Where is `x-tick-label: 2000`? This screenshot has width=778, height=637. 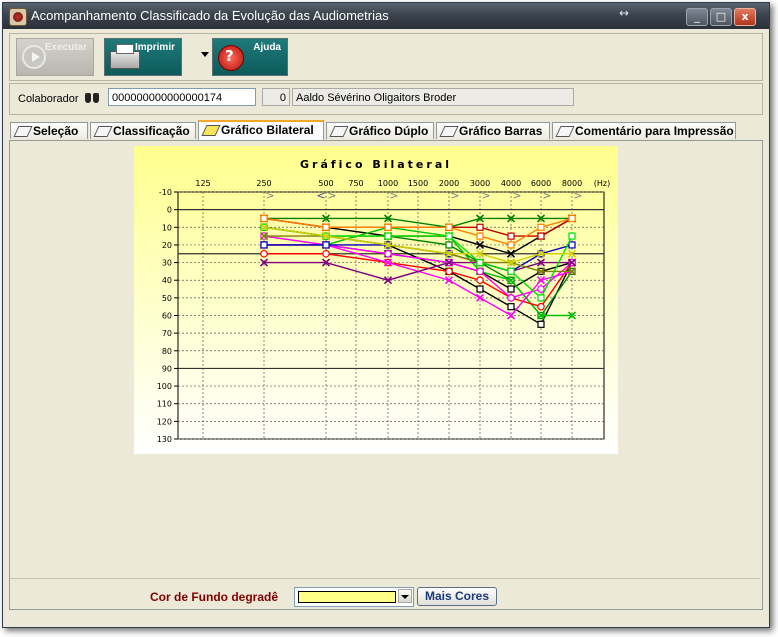 x-tick-label: 2000 is located at coordinates (449, 183).